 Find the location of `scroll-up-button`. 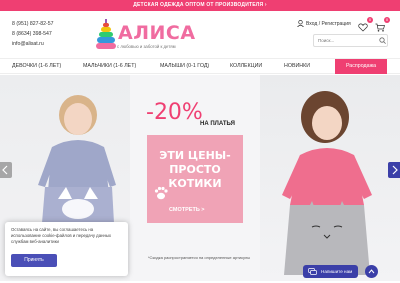

scroll-up-button is located at coordinates (371, 271).